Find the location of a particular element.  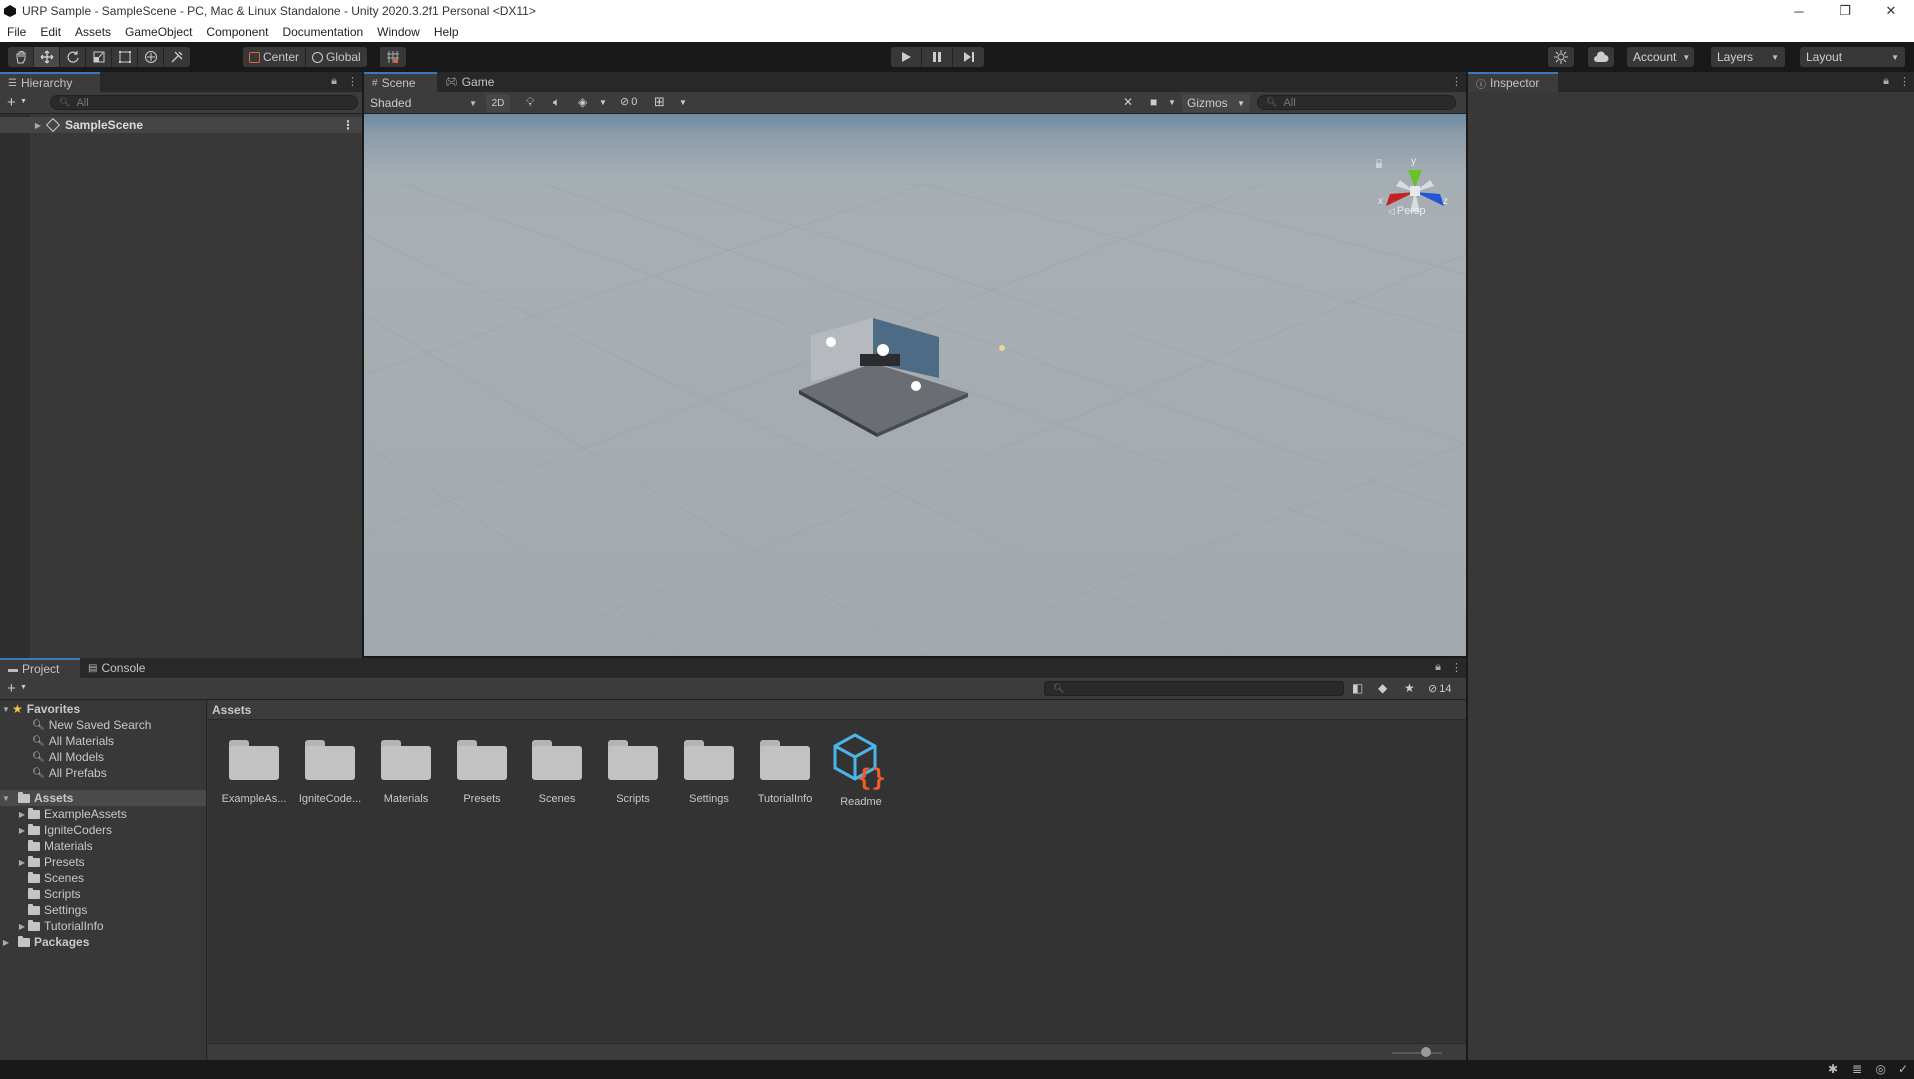

step-button is located at coordinates (968, 57).